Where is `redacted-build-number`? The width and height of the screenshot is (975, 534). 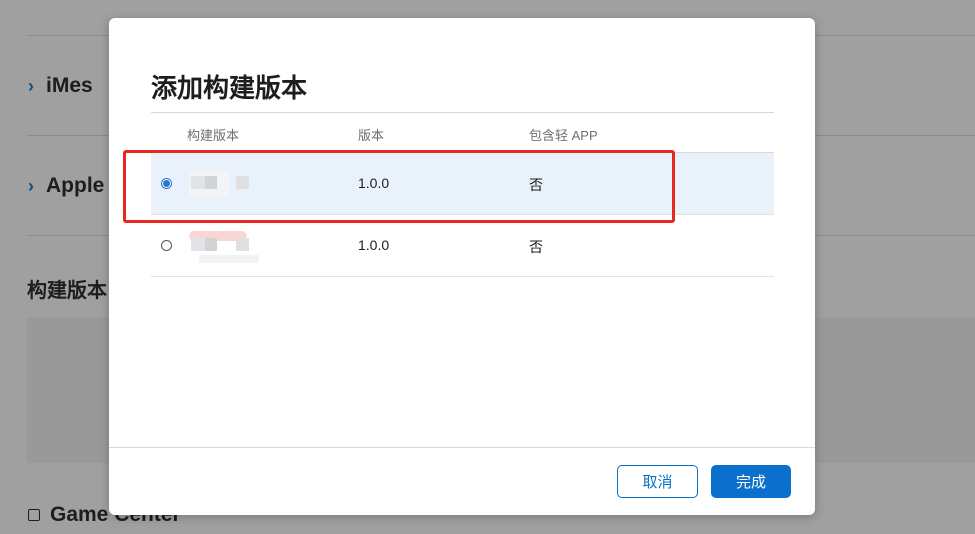
redacted-build-number is located at coordinates (224, 246).